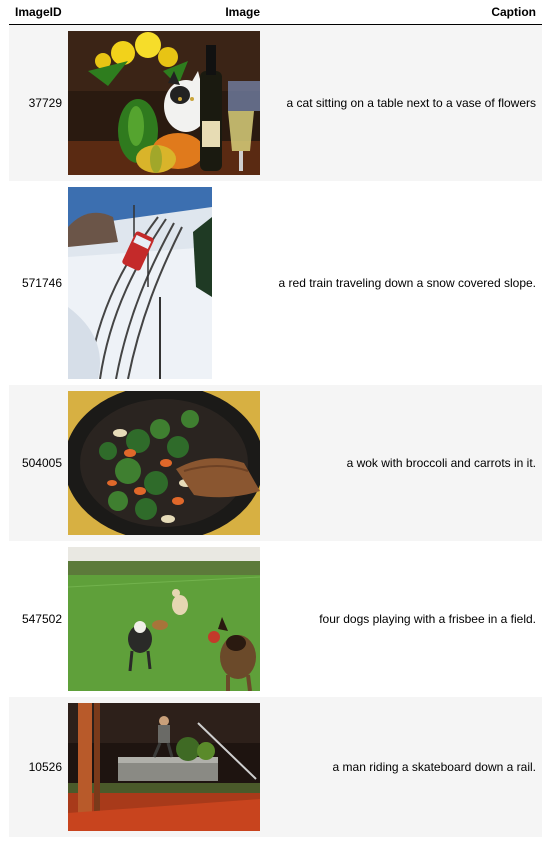  I want to click on image-id-cell: 504005, so click(41, 462).